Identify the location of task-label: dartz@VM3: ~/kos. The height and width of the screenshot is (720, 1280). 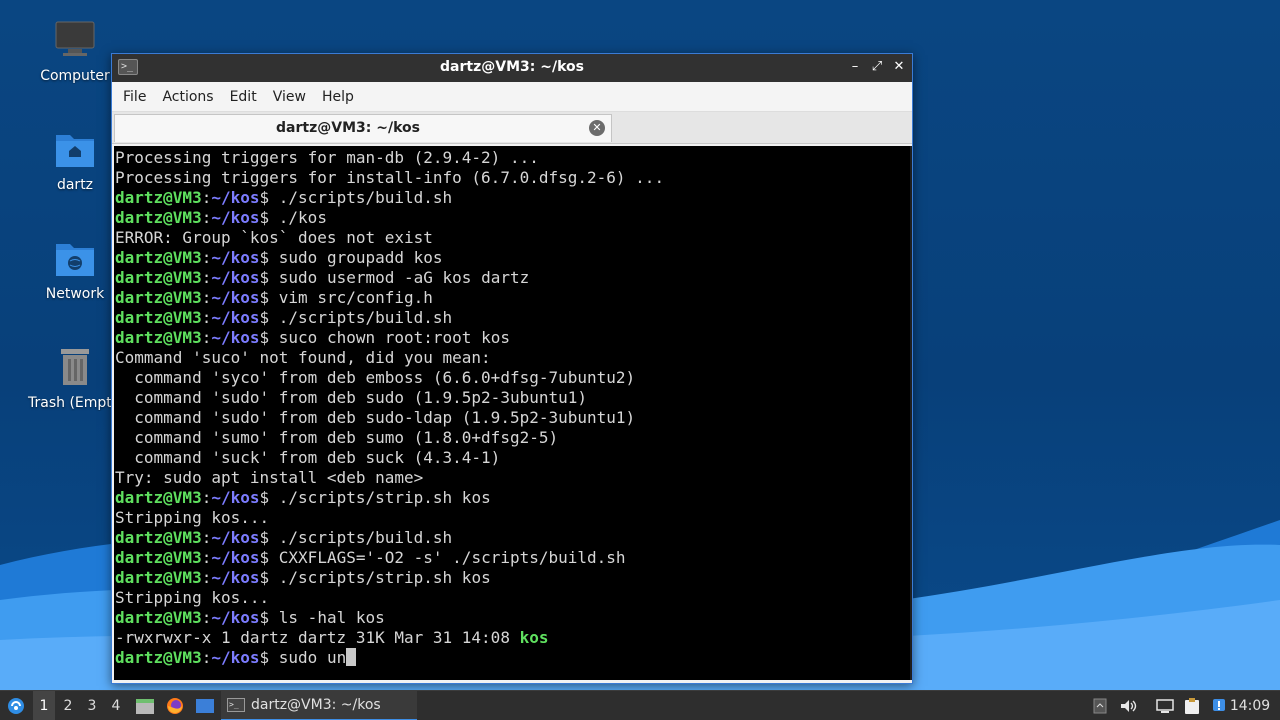
(316, 705).